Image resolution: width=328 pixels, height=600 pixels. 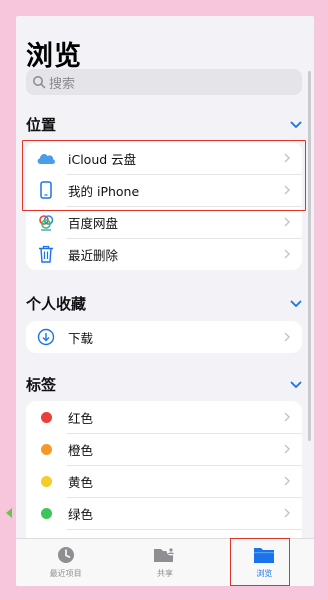 I want to click on icloud-icon, so click(x=46, y=158).